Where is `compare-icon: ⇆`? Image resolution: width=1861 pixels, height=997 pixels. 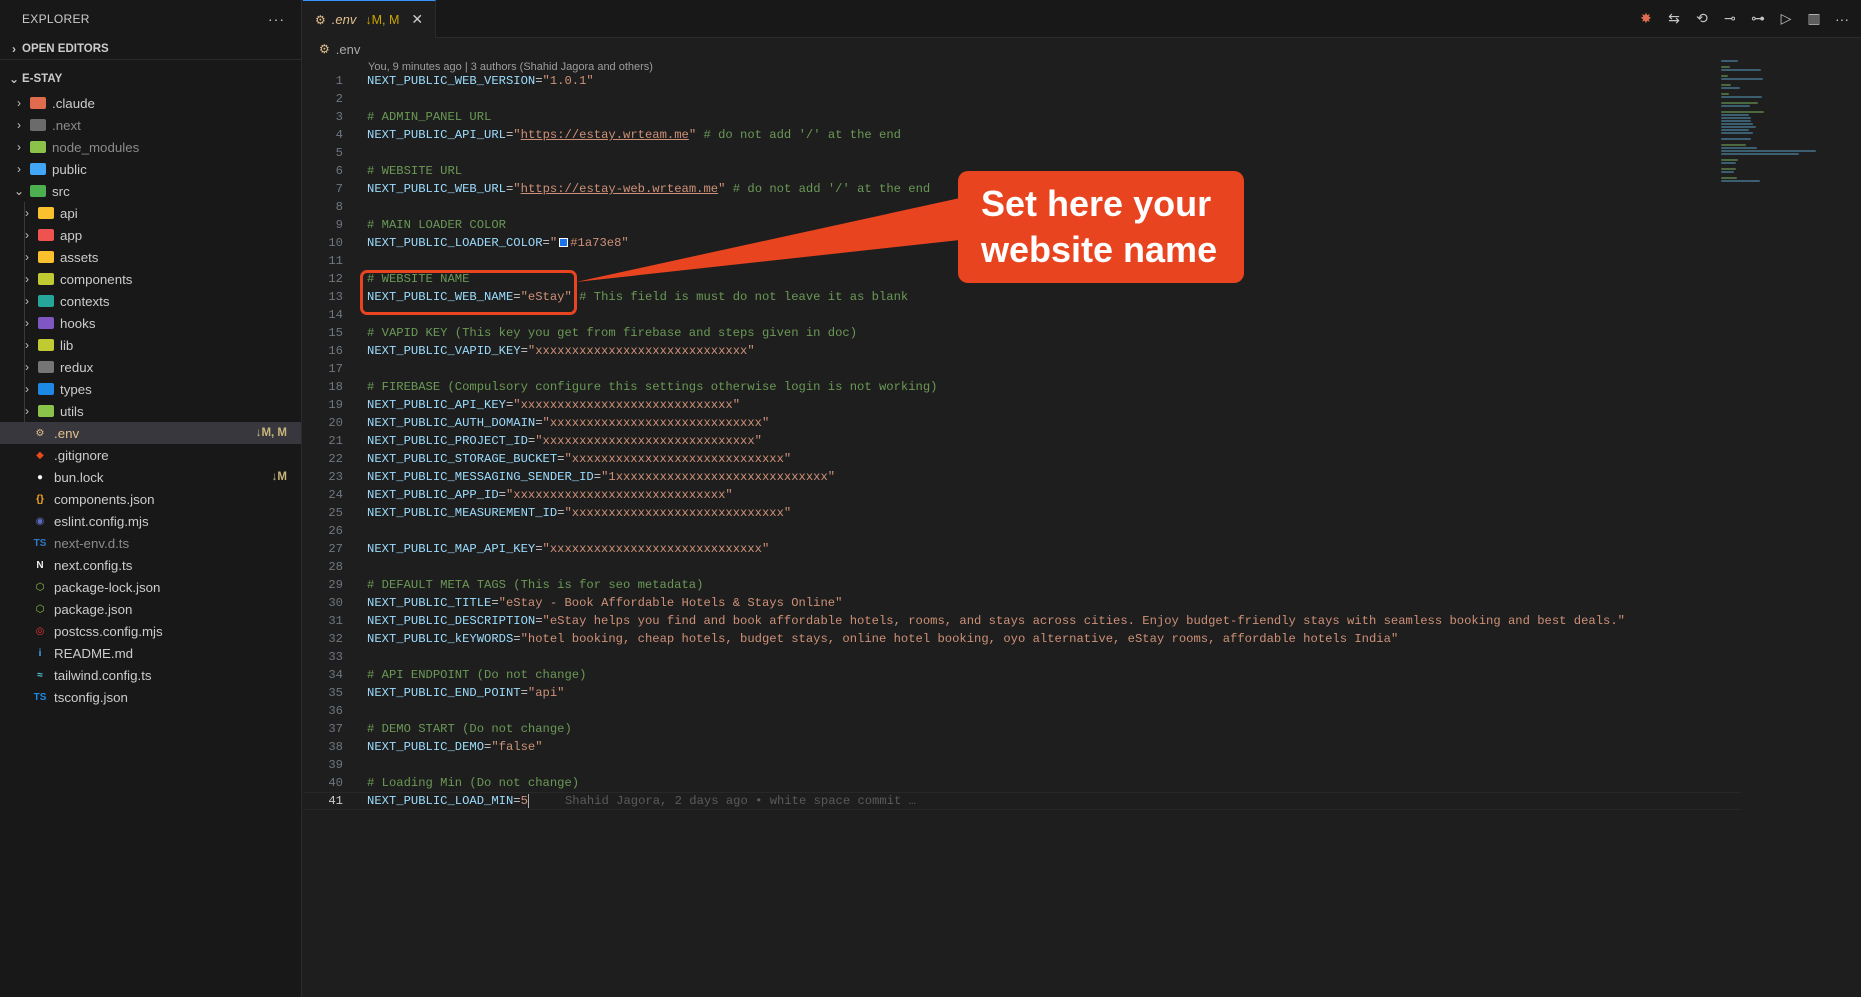 compare-icon: ⇆ is located at coordinates (1674, 18).